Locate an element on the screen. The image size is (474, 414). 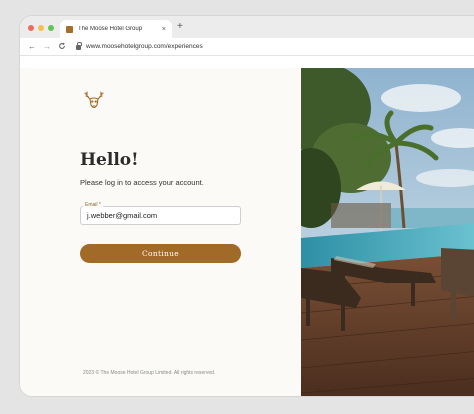
page-title: Hello! is located at coordinates (109, 160).